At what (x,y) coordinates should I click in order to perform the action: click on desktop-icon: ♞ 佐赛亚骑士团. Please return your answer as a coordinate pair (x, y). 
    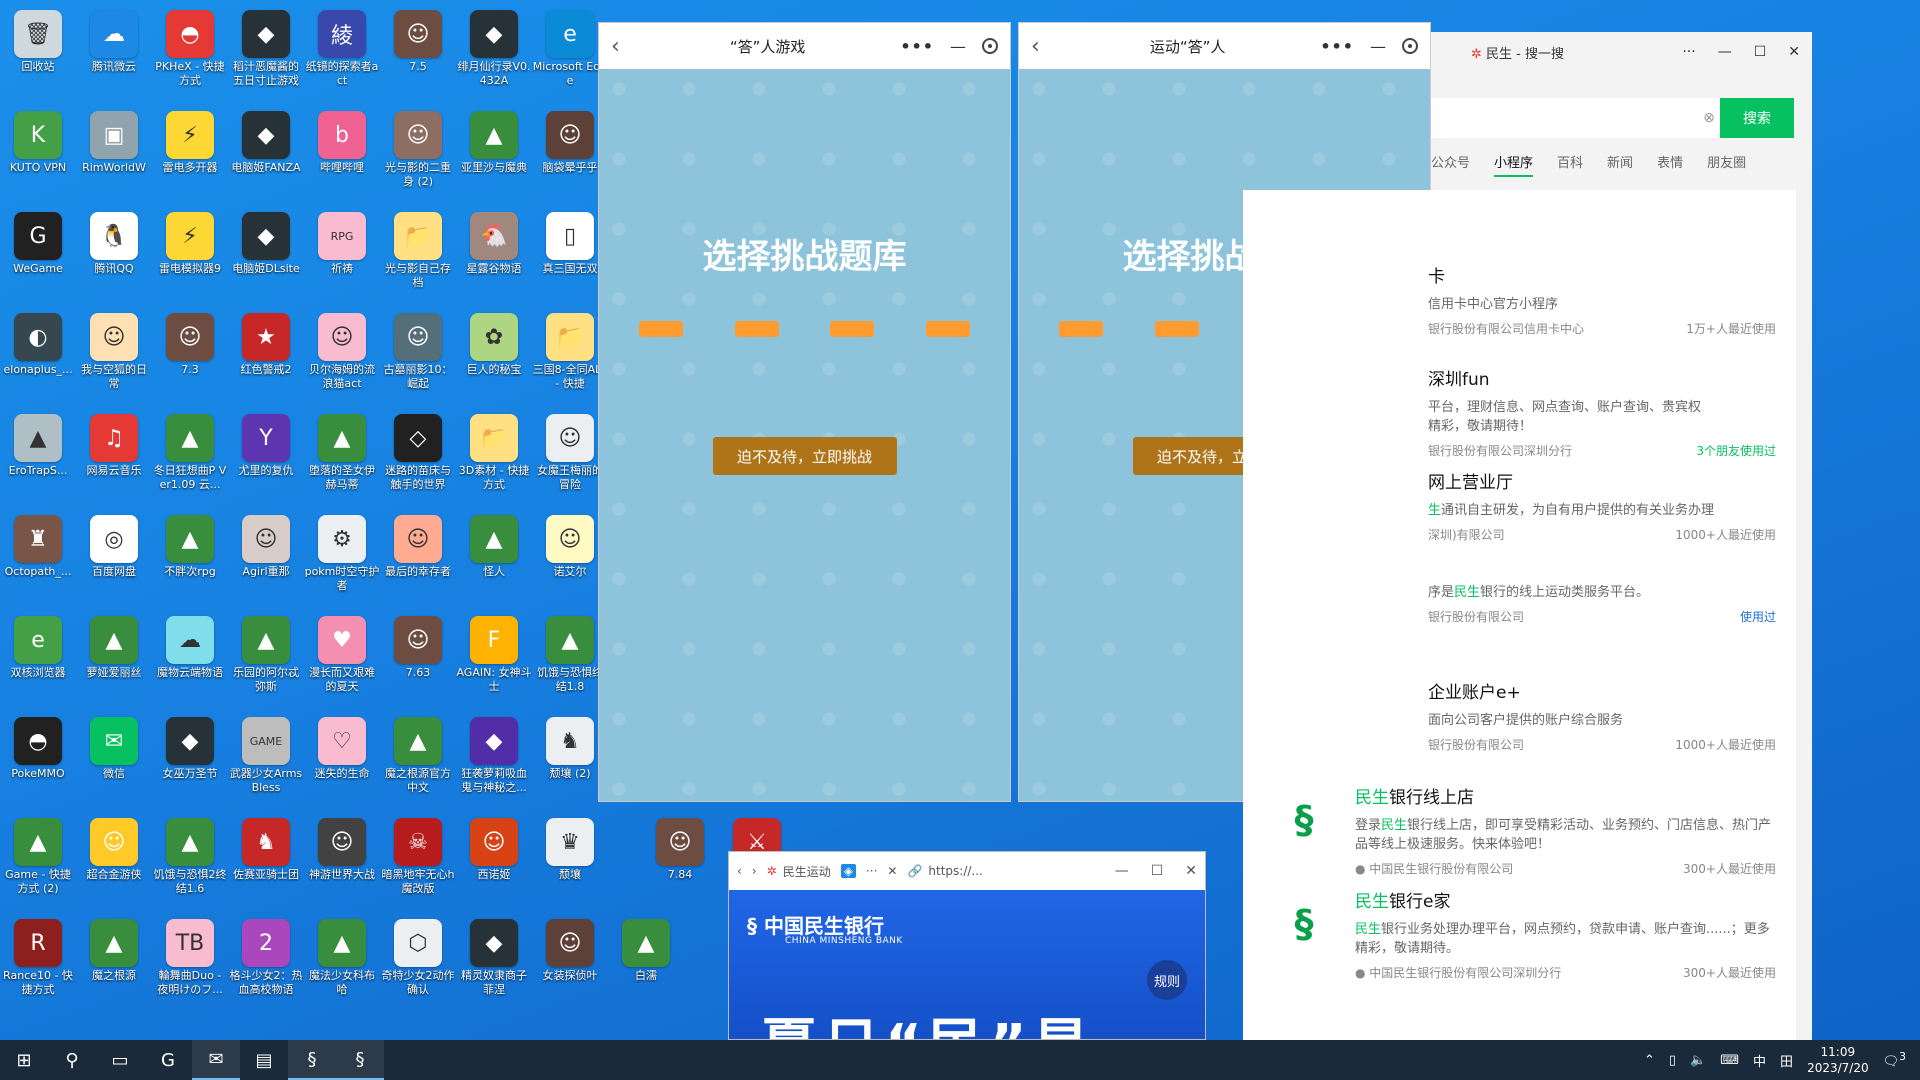
    Looking at the image, I should click on (266, 862).